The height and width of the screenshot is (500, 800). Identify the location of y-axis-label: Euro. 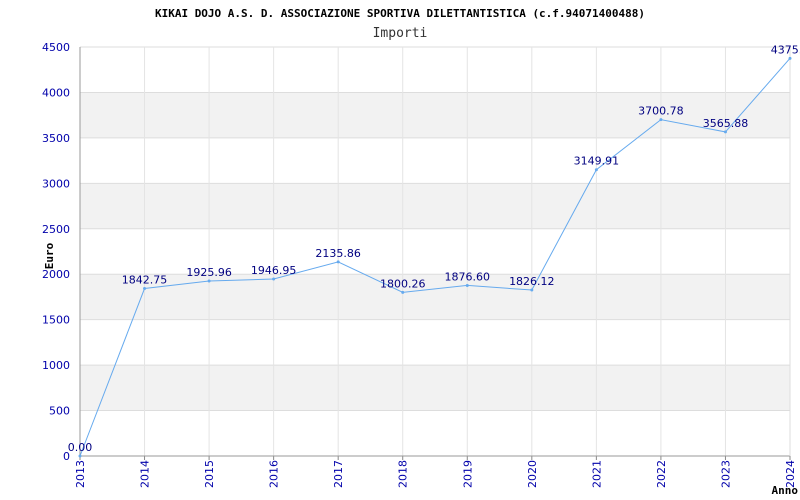
(49, 255).